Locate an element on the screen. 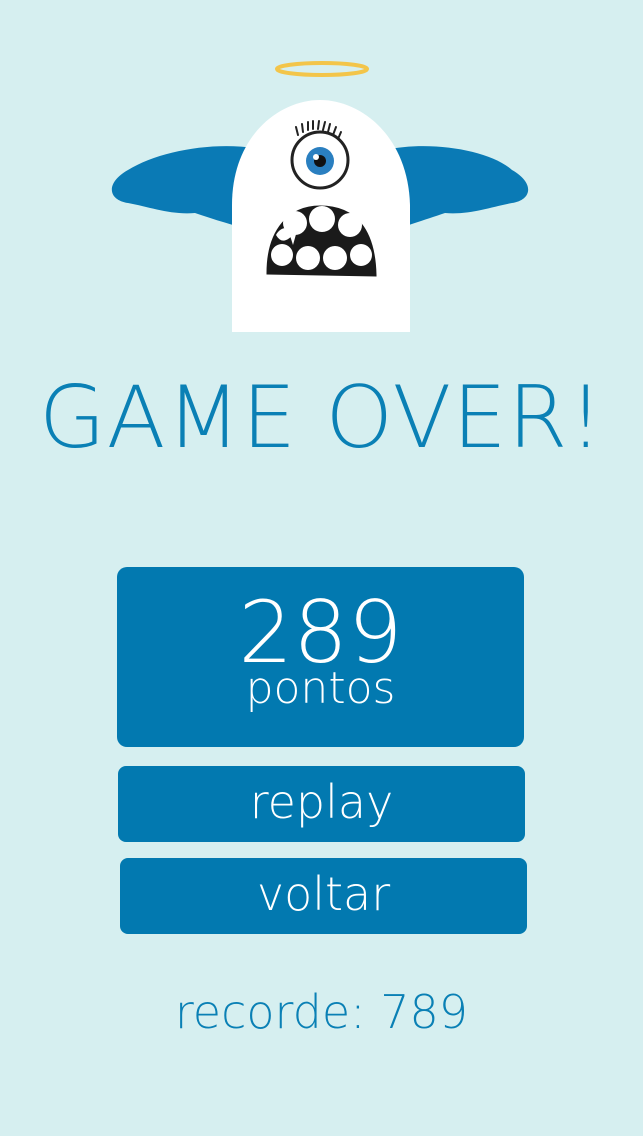 The height and width of the screenshot is (1136, 643). replay-button: replay is located at coordinates (321, 804).